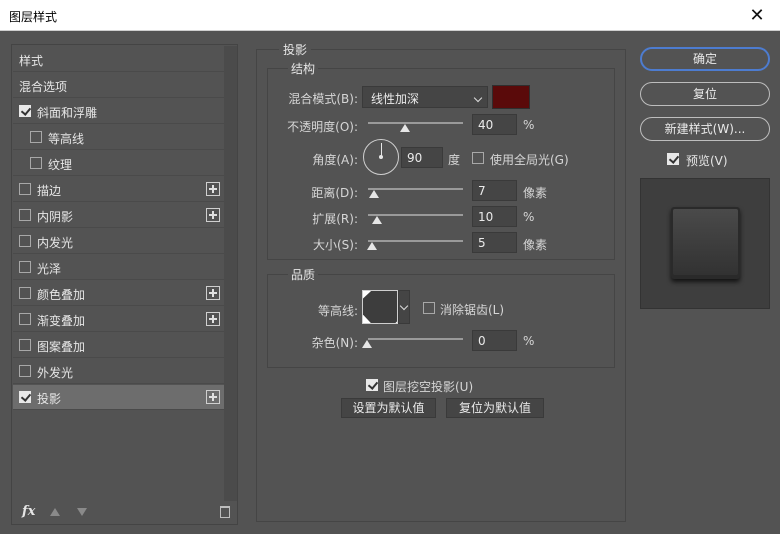 The height and width of the screenshot is (534, 780). What do you see at coordinates (322, 127) in the screenshot?
I see `opacity-label: 不透明度(O):` at bounding box center [322, 127].